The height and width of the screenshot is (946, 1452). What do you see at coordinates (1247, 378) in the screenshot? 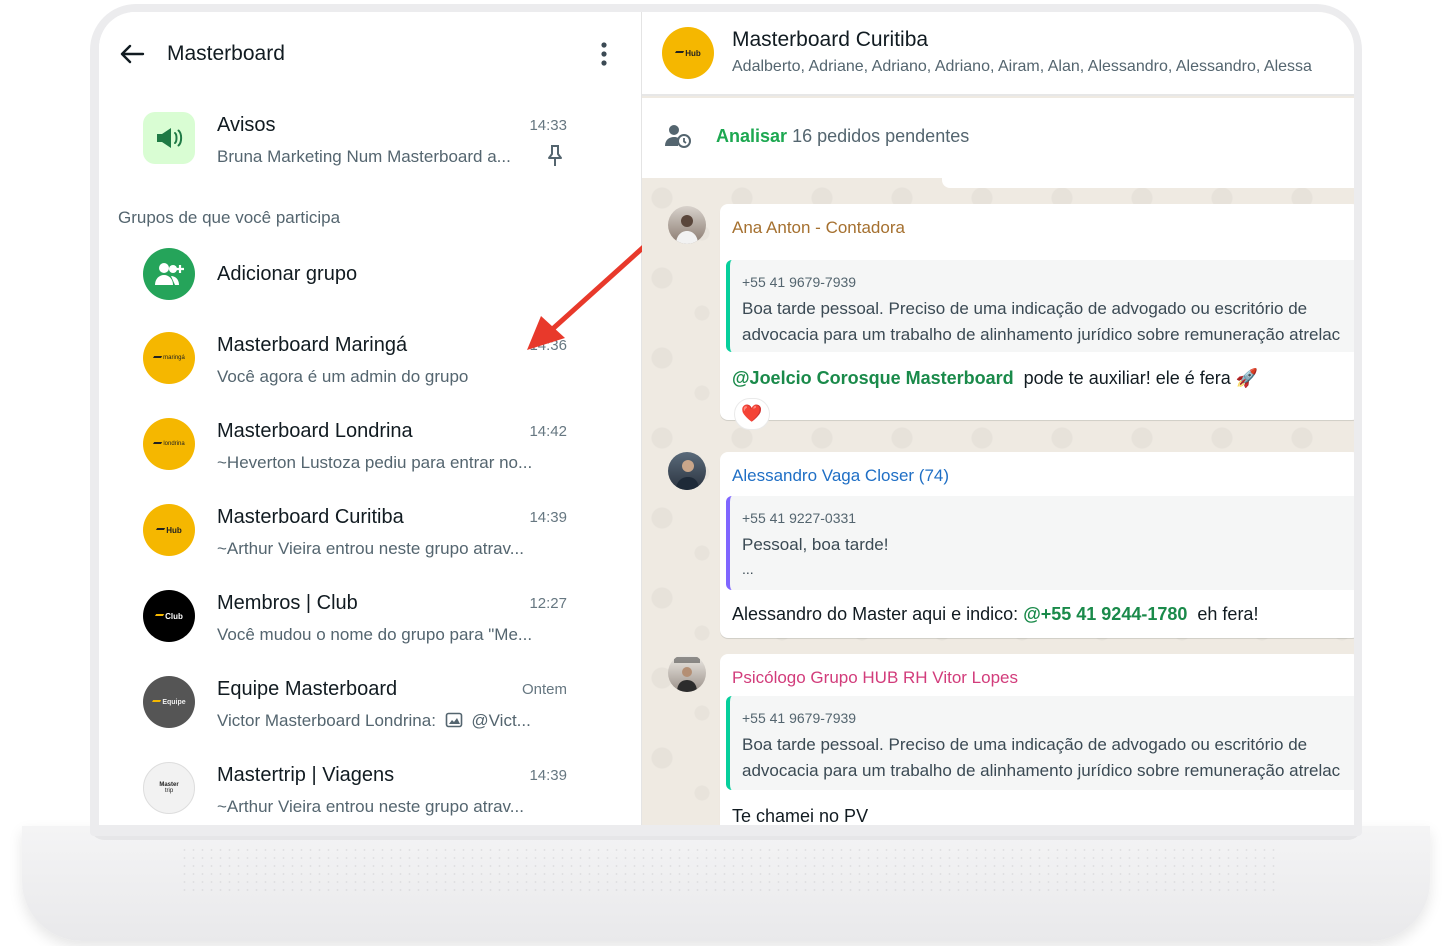
I see `rocket-emoji: 🚀` at bounding box center [1247, 378].